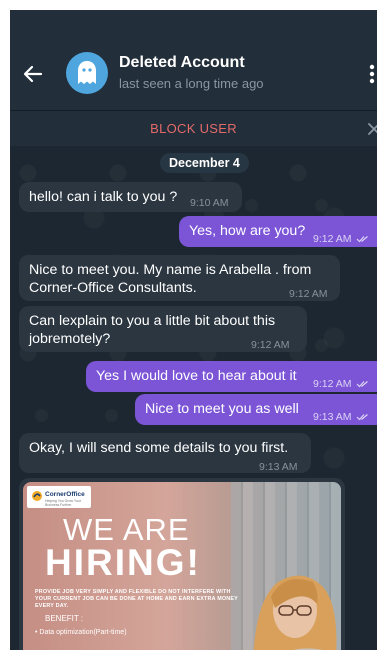 The image size is (377, 650). Describe the element at coordinates (103, 197) in the screenshot. I see `message-text: hello! can i talk to you ?` at that location.